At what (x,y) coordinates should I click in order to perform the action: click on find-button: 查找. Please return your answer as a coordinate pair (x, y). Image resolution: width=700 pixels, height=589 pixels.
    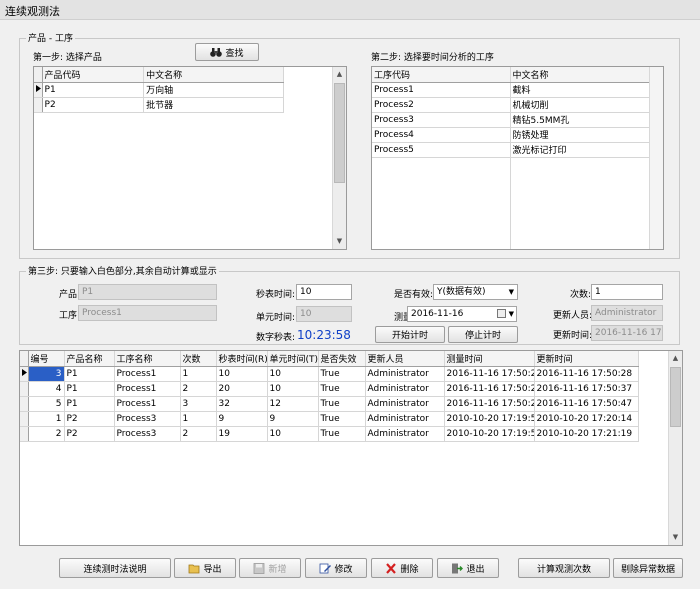
    Looking at the image, I should click on (227, 52).